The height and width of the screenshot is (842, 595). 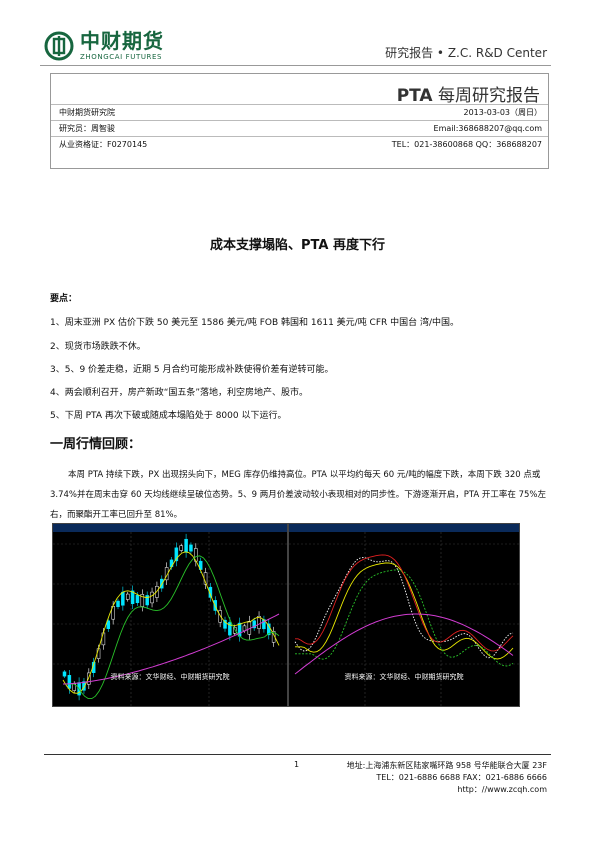 I want to click on pta-spread-chart-right: 资料来源：文华财经、中财期货研究院, so click(x=404, y=615).